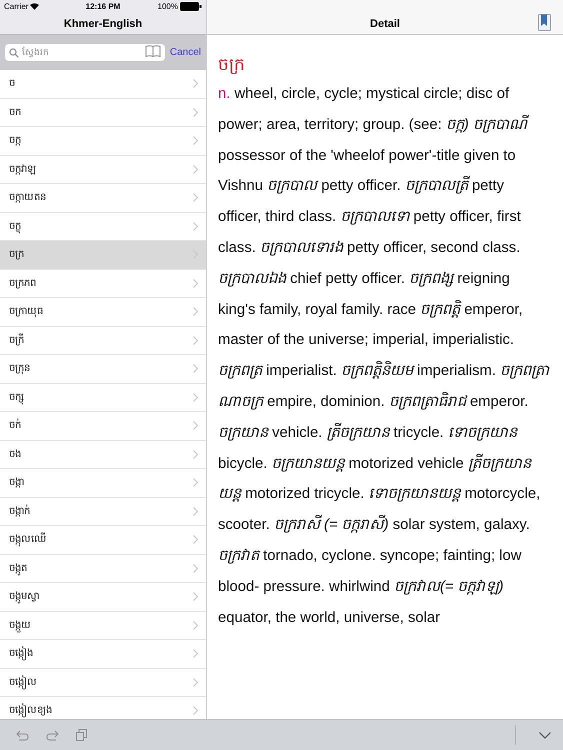 This screenshot has width=563, height=750. Describe the element at coordinates (52, 735) in the screenshot. I see `redo-icon` at that location.